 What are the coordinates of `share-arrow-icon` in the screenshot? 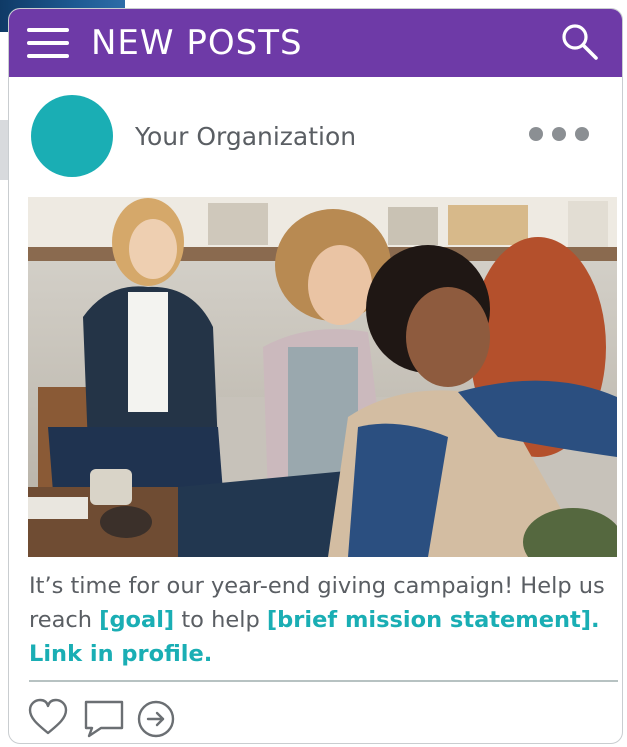 It's located at (156, 721).